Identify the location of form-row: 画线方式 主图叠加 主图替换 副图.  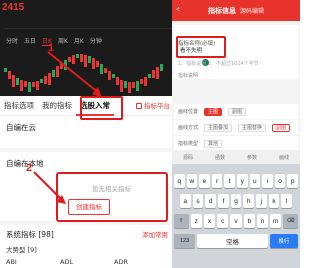
(236, 127).